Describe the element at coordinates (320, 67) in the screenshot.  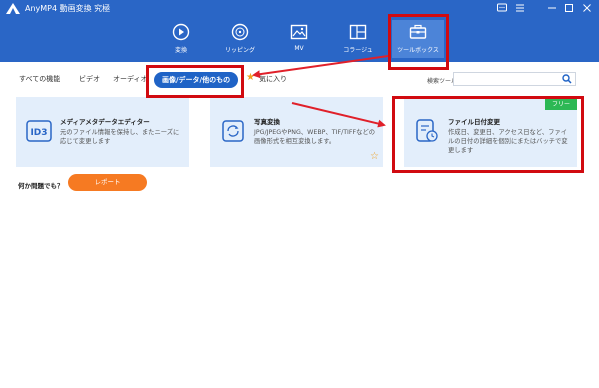
I see `arrow-to-filter` at that location.